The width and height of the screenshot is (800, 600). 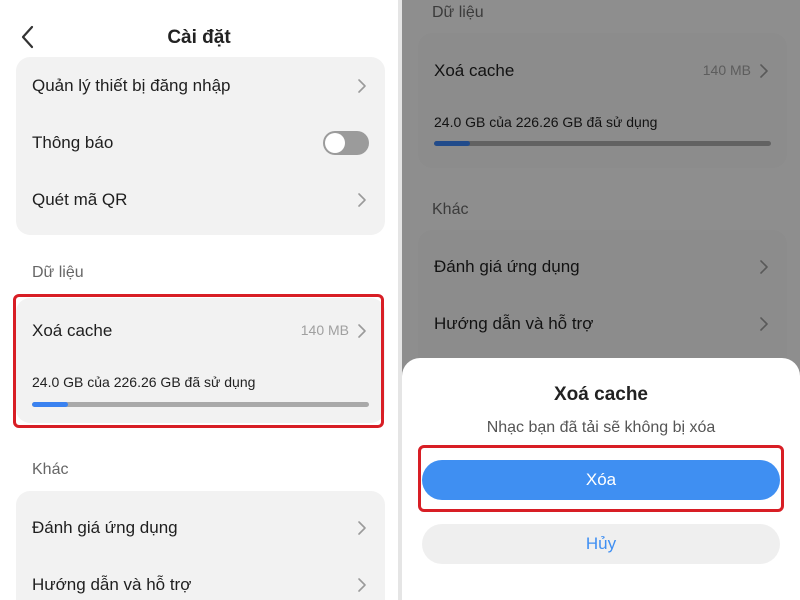 I want to click on row-clear-cache: Xoá cache 140 MB, so click(x=200, y=330).